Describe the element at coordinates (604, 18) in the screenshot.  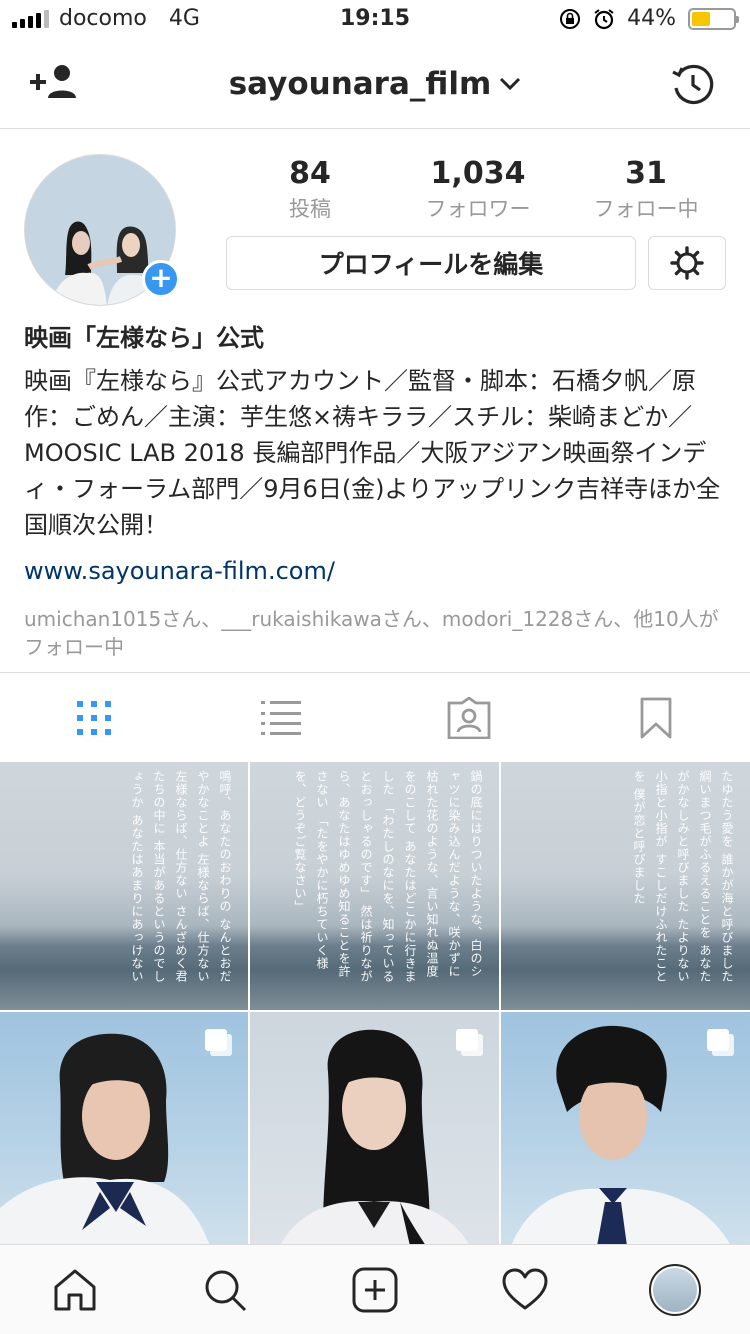
I see `alarm-icon` at that location.